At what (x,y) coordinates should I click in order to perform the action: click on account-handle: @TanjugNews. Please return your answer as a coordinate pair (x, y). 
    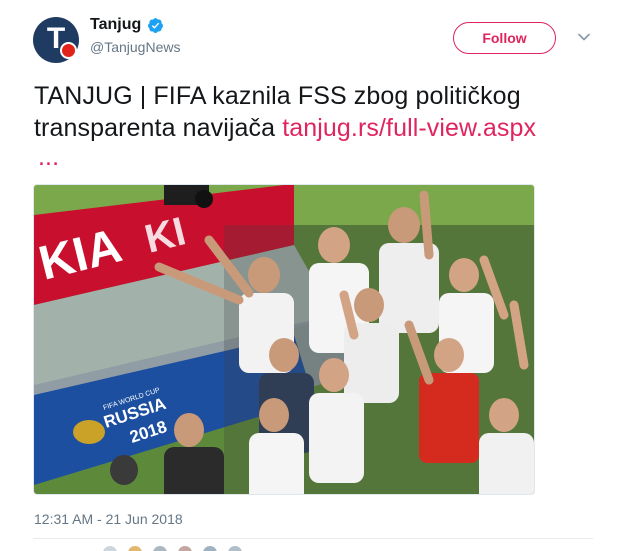
    Looking at the image, I should click on (135, 47).